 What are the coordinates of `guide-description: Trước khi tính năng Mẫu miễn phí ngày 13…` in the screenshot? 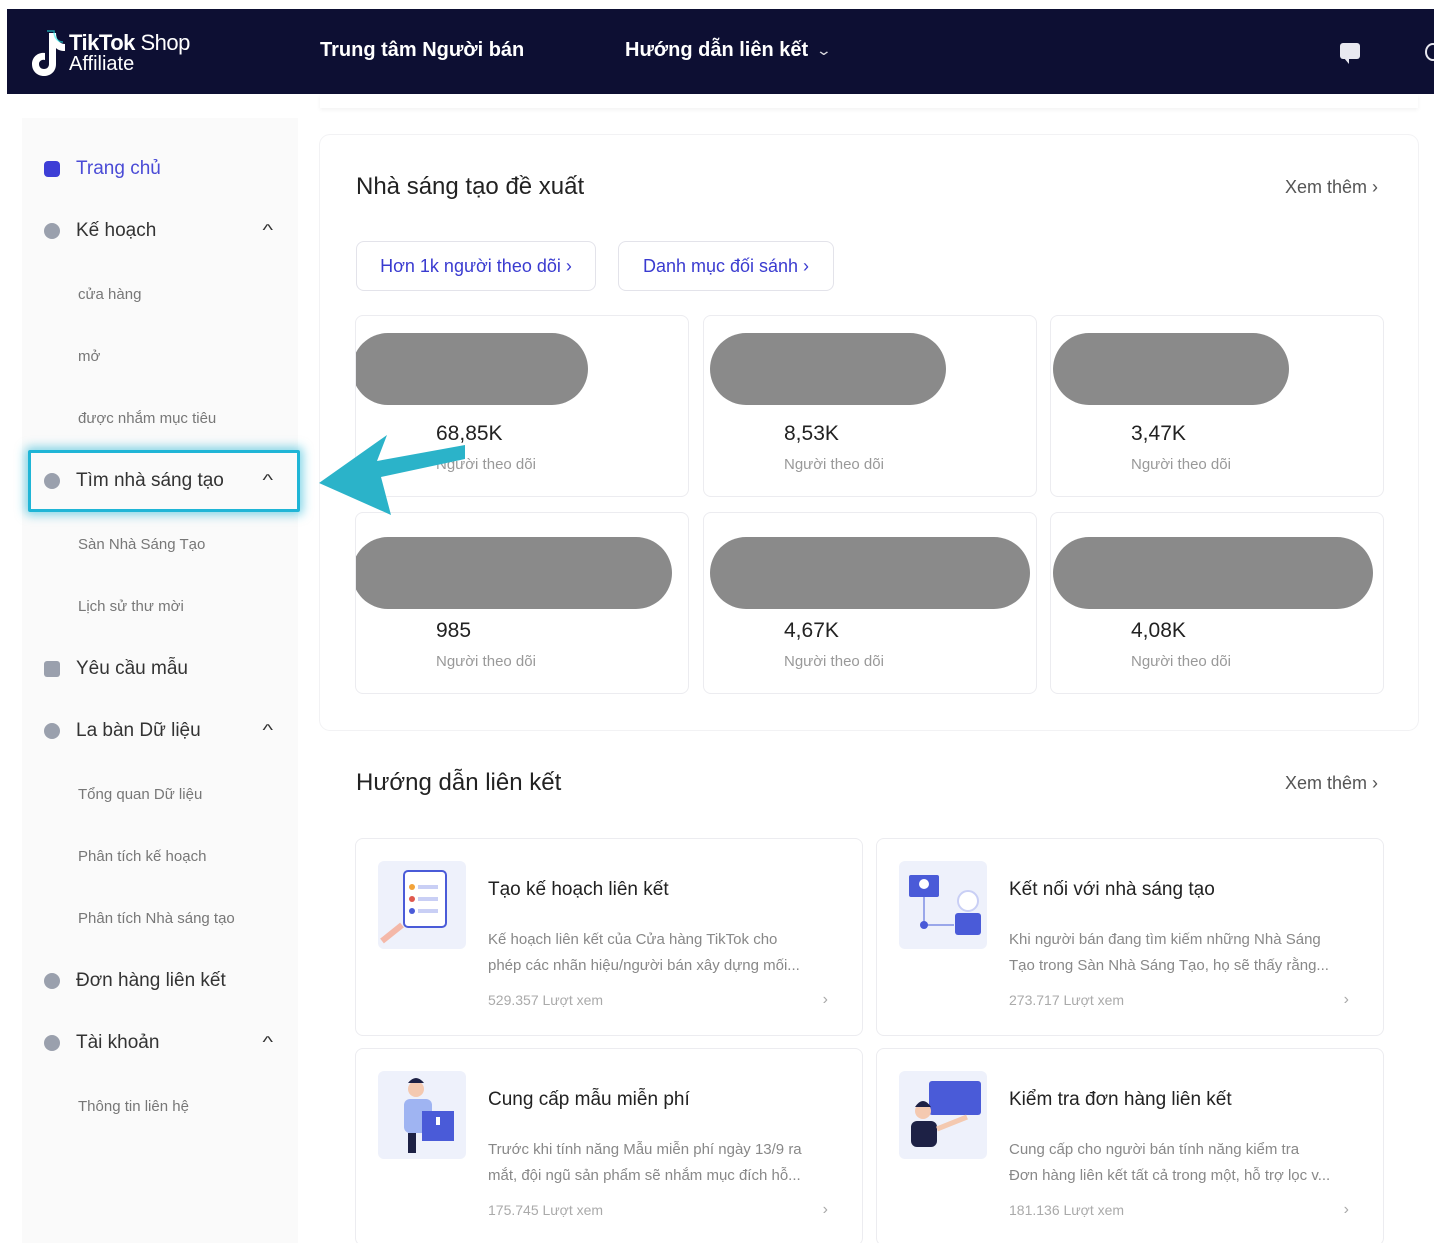 It's located at (663, 1163).